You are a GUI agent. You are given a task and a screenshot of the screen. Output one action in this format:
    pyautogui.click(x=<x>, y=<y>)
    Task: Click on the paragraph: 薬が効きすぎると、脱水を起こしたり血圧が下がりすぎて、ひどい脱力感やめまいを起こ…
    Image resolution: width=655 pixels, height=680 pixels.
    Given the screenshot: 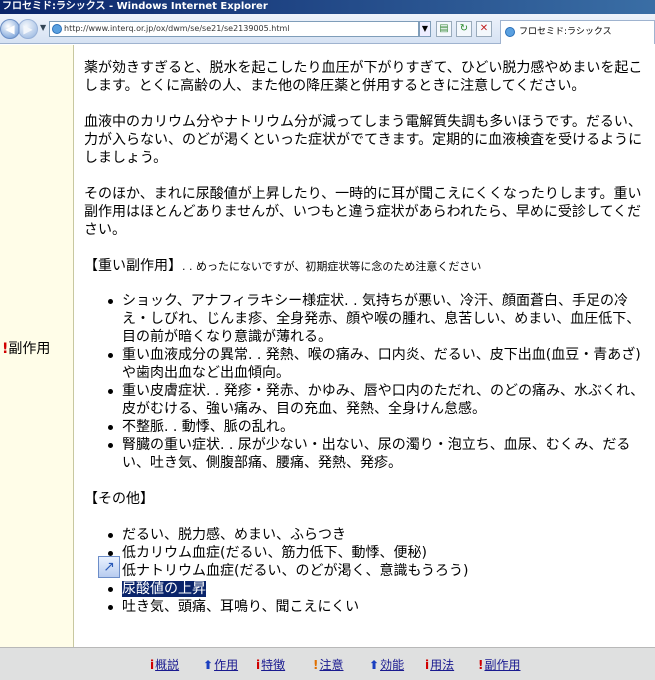 What is the action you would take?
    pyautogui.click(x=363, y=77)
    